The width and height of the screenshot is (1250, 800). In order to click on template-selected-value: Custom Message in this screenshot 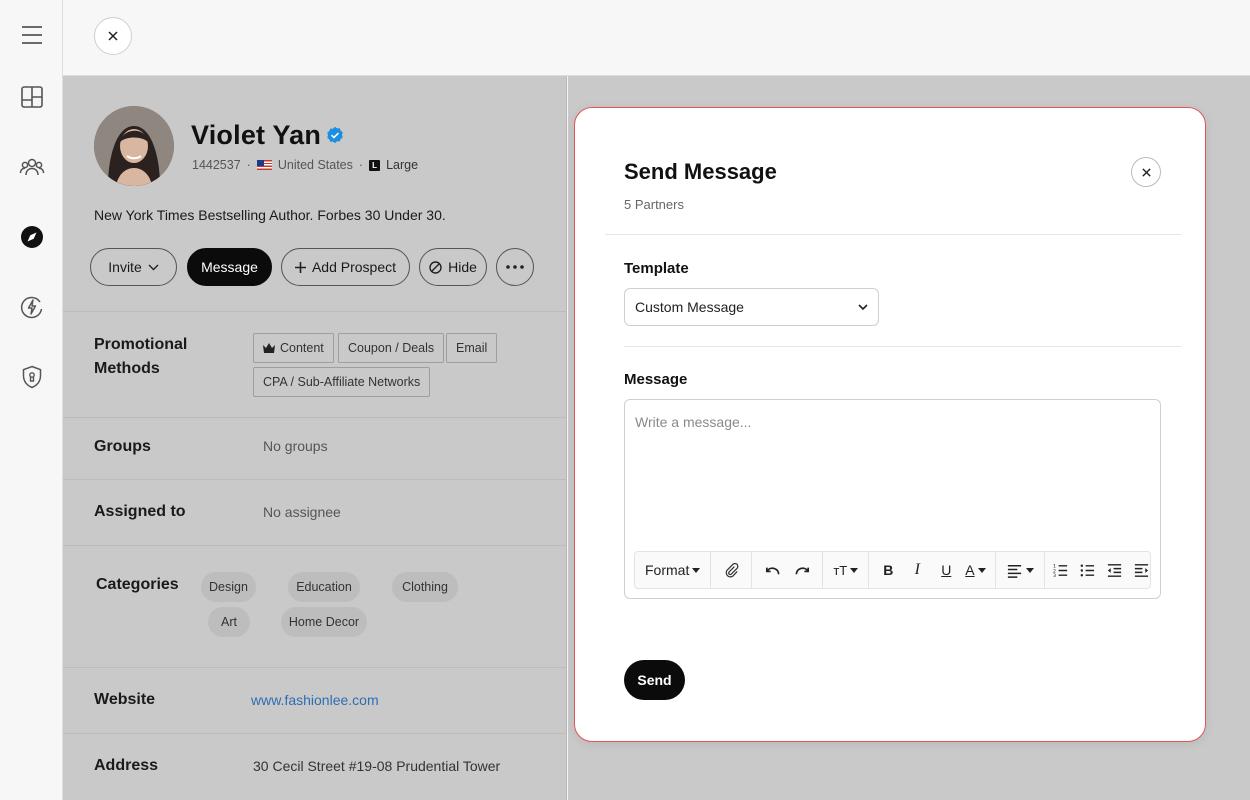, I will do `click(689, 307)`.